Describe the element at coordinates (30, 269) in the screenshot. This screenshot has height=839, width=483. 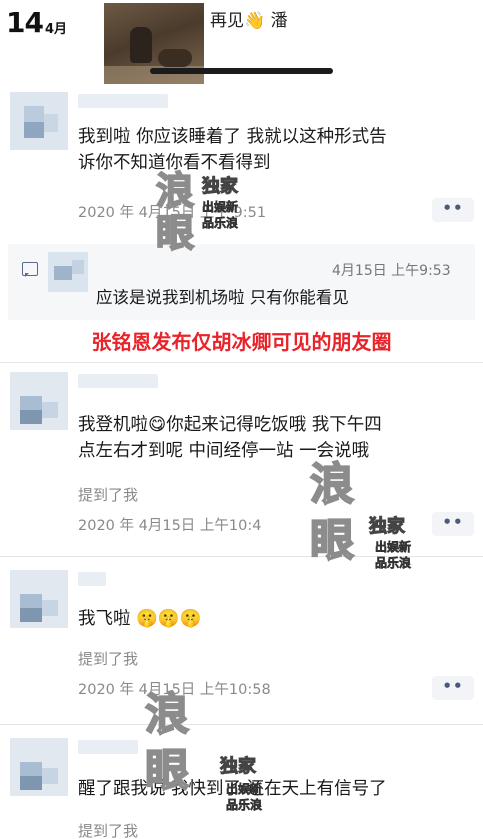
I see `comment-icon` at that location.